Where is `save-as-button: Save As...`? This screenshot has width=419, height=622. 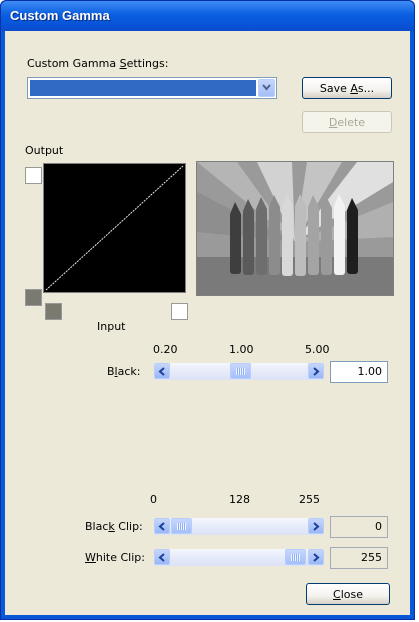
save-as-button: Save As... is located at coordinates (347, 88).